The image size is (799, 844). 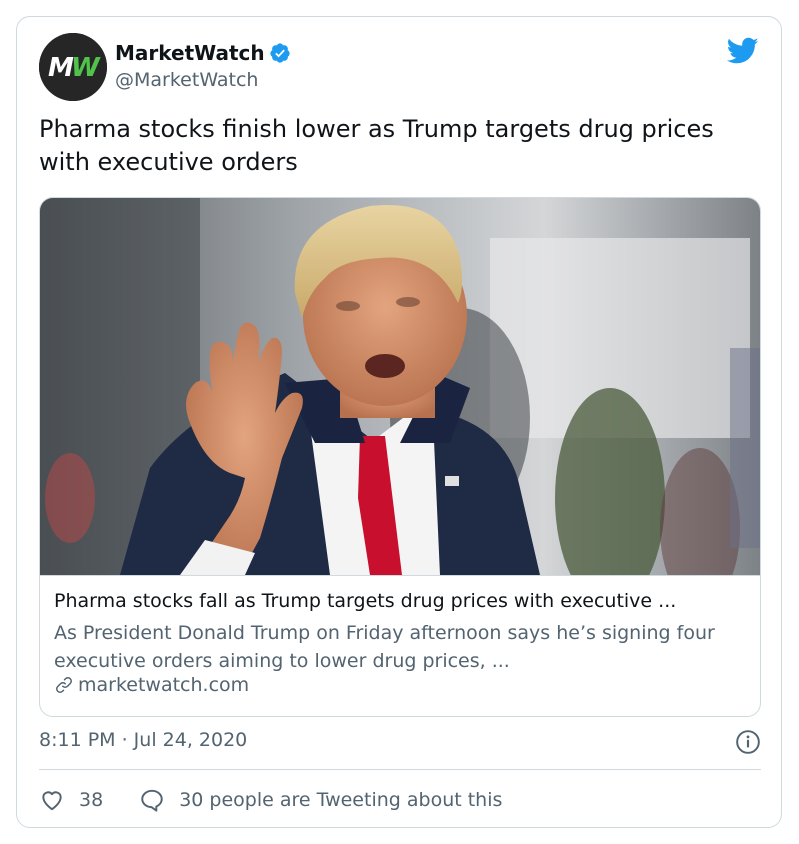 What do you see at coordinates (190, 53) in the screenshot?
I see `author-name-text: MarketWatch` at bounding box center [190, 53].